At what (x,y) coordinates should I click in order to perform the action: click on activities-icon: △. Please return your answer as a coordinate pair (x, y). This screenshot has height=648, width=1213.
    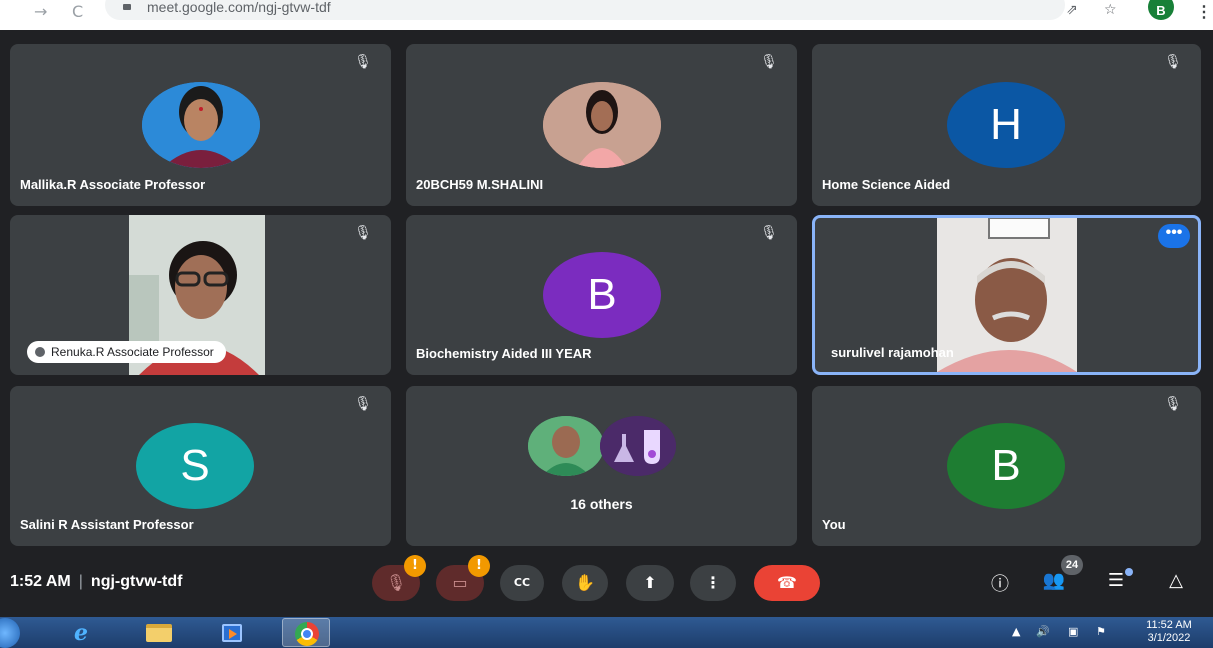
    Looking at the image, I should click on (1176, 583).